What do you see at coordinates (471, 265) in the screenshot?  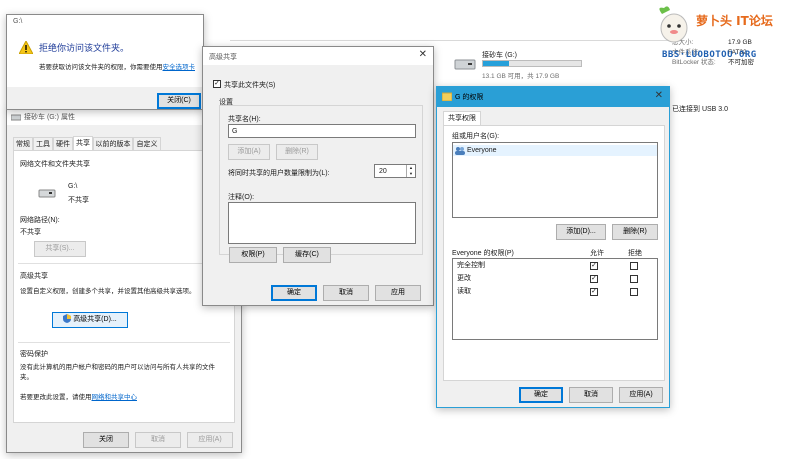 I see `permission-name: 完全控制` at bounding box center [471, 265].